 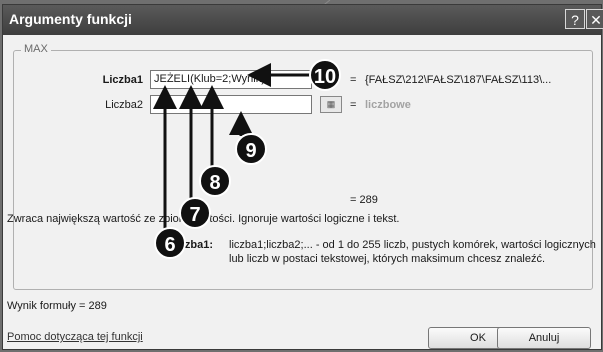 What do you see at coordinates (251, 149) in the screenshot?
I see `callout-9: 9` at bounding box center [251, 149].